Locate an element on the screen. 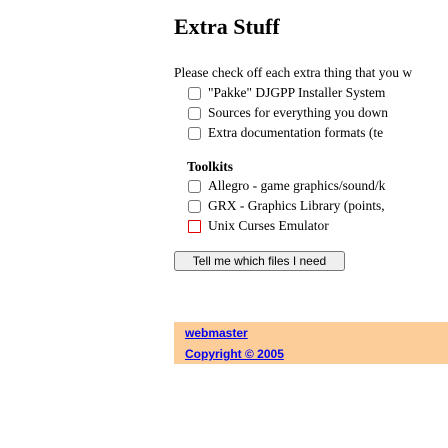 Image resolution: width=448 pixels, height=448 pixels. toolkit-option-grx: GRX - Graphics Library (points, is located at coordinates (286, 206).